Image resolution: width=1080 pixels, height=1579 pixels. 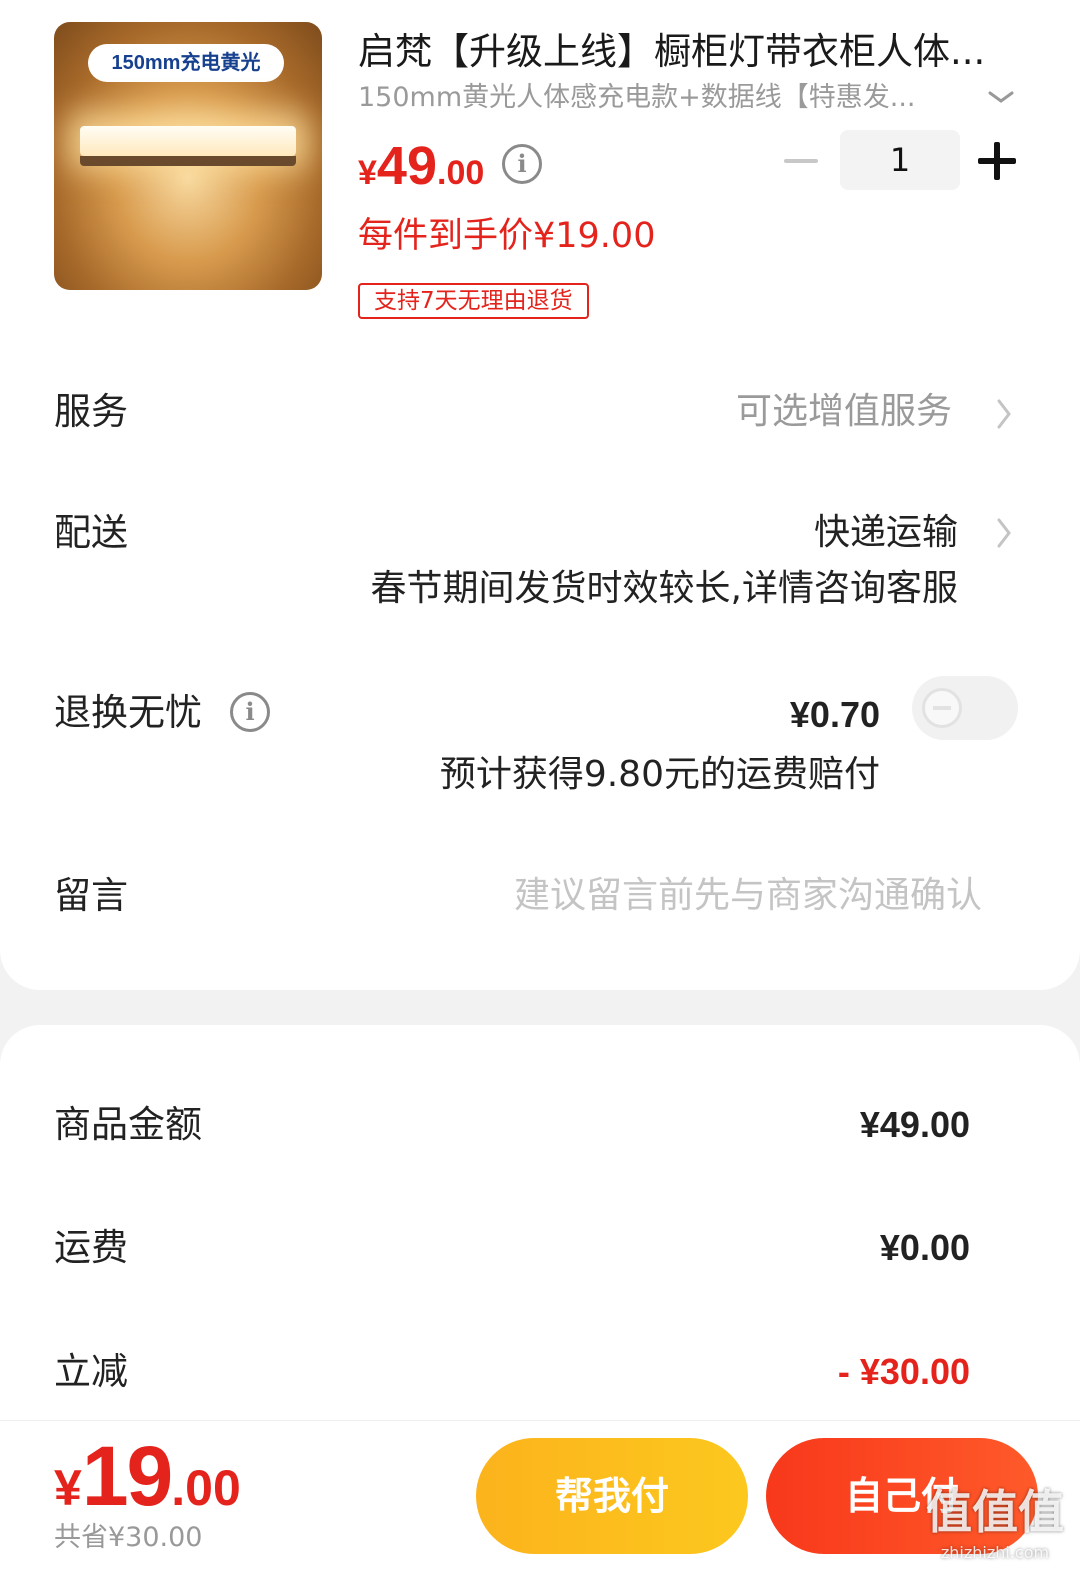 I want to click on shipping-fee-value: ¥0.00, so click(x=924, y=1247).